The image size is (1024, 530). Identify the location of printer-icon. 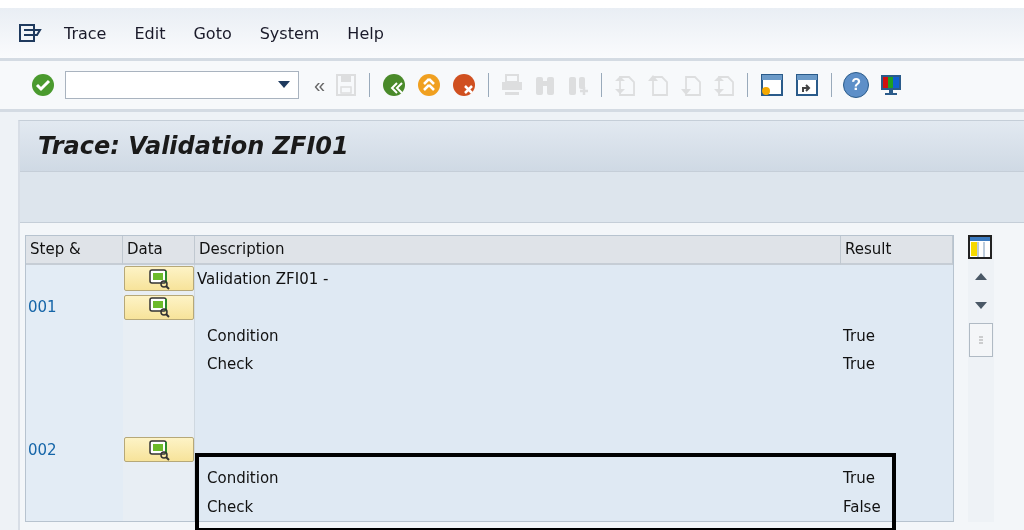
(512, 85).